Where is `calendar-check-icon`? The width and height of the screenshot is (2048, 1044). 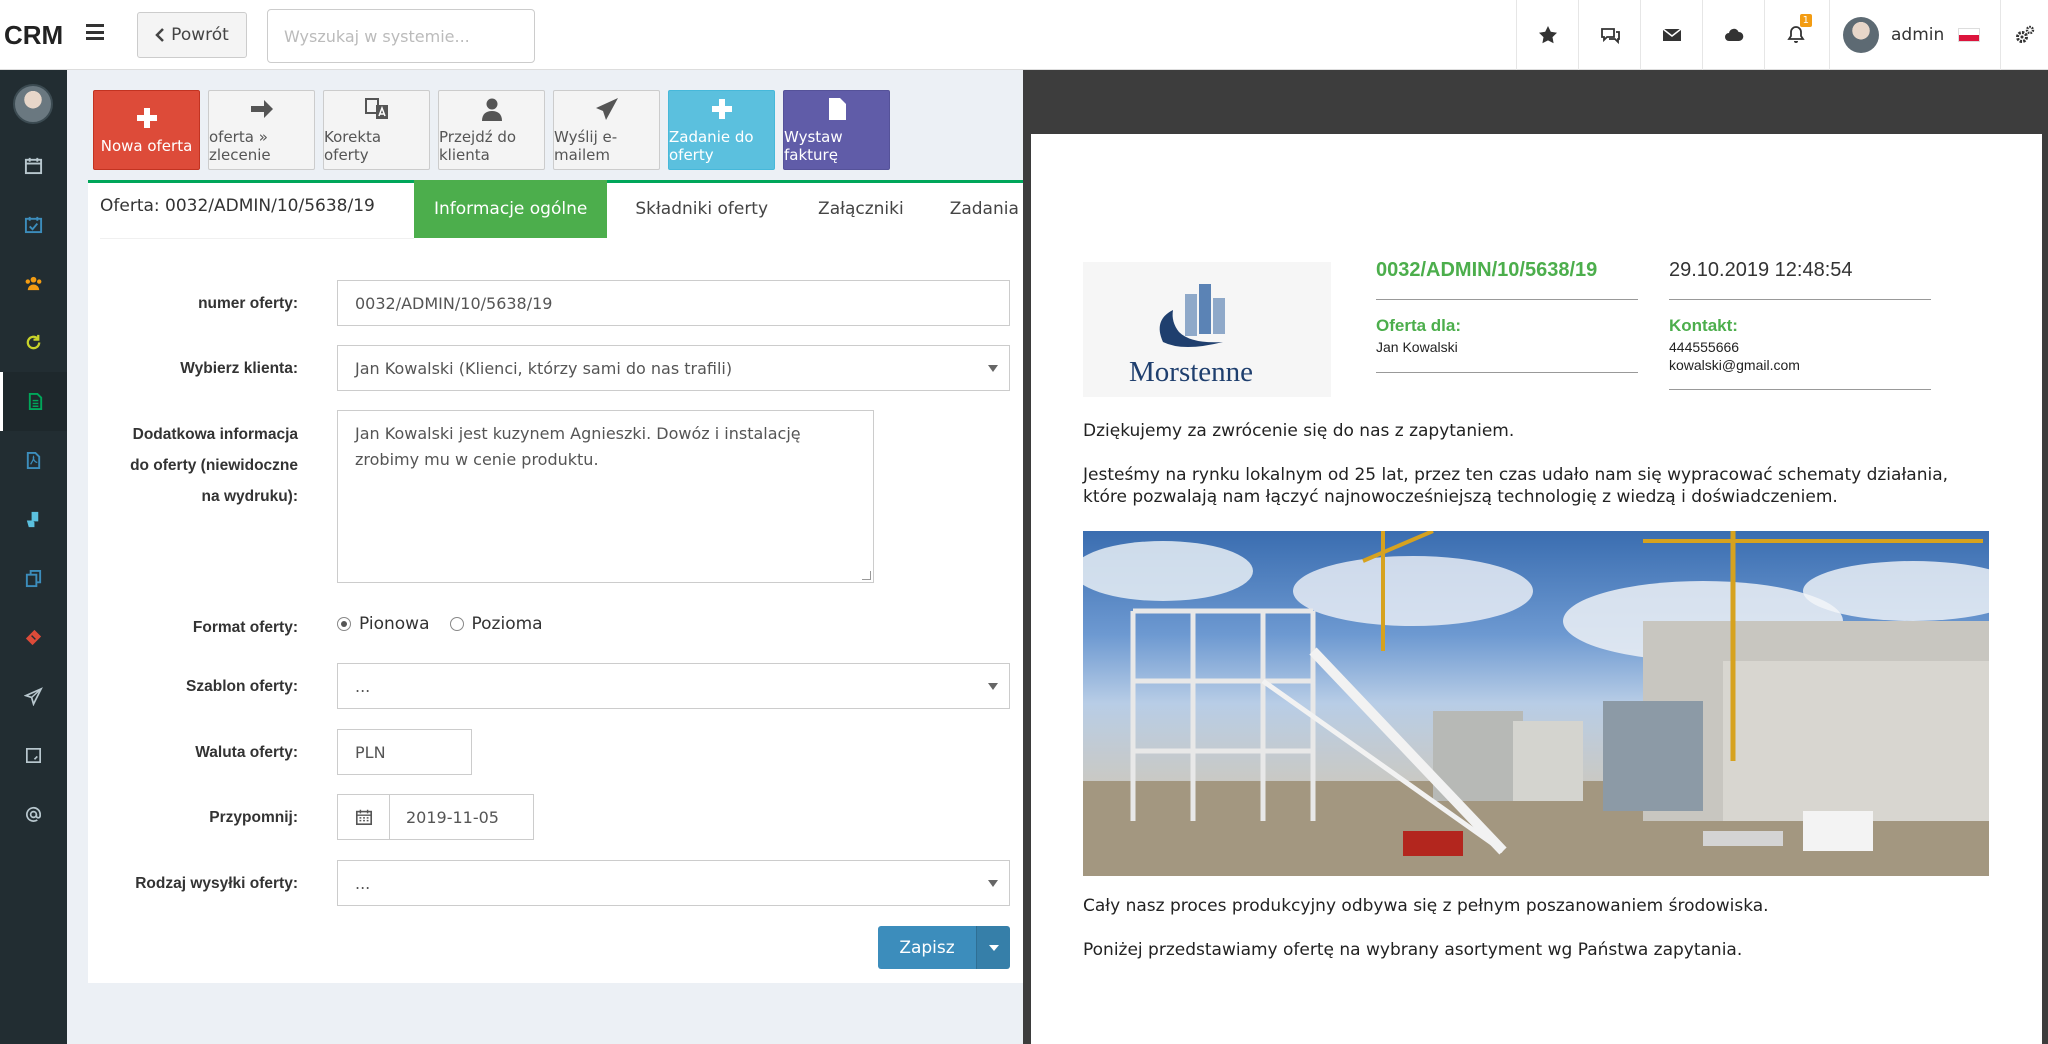 calendar-check-icon is located at coordinates (33, 225).